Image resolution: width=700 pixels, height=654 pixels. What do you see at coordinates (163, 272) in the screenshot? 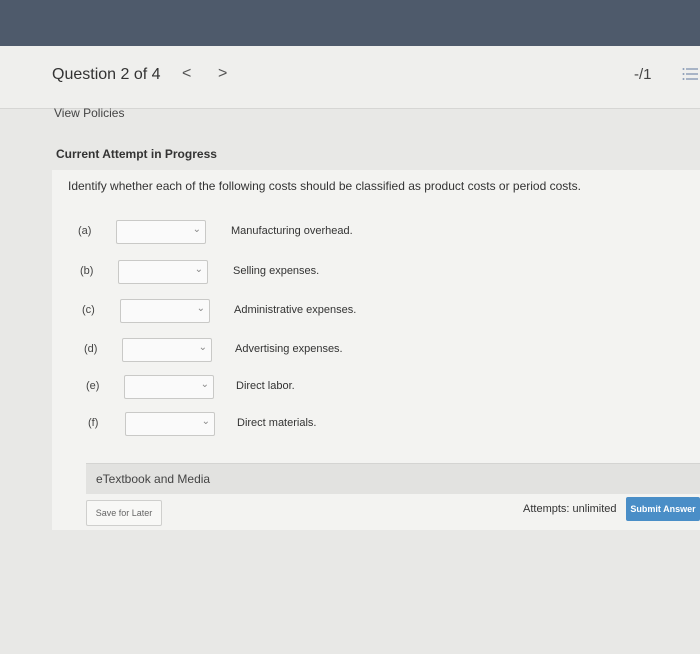
I see `classification-select-b: ⌄` at bounding box center [163, 272].